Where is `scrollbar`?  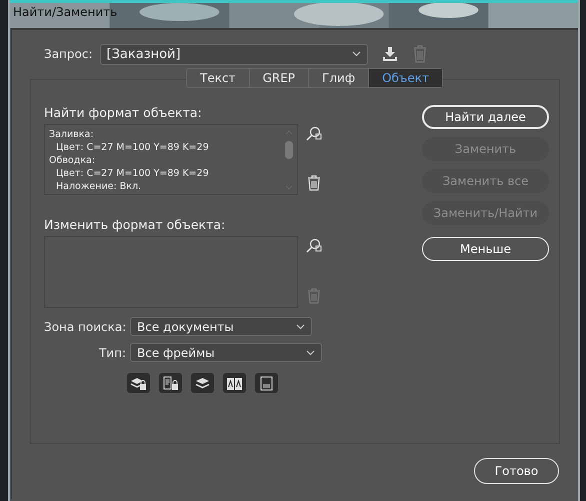
scrollbar is located at coordinates (289, 160).